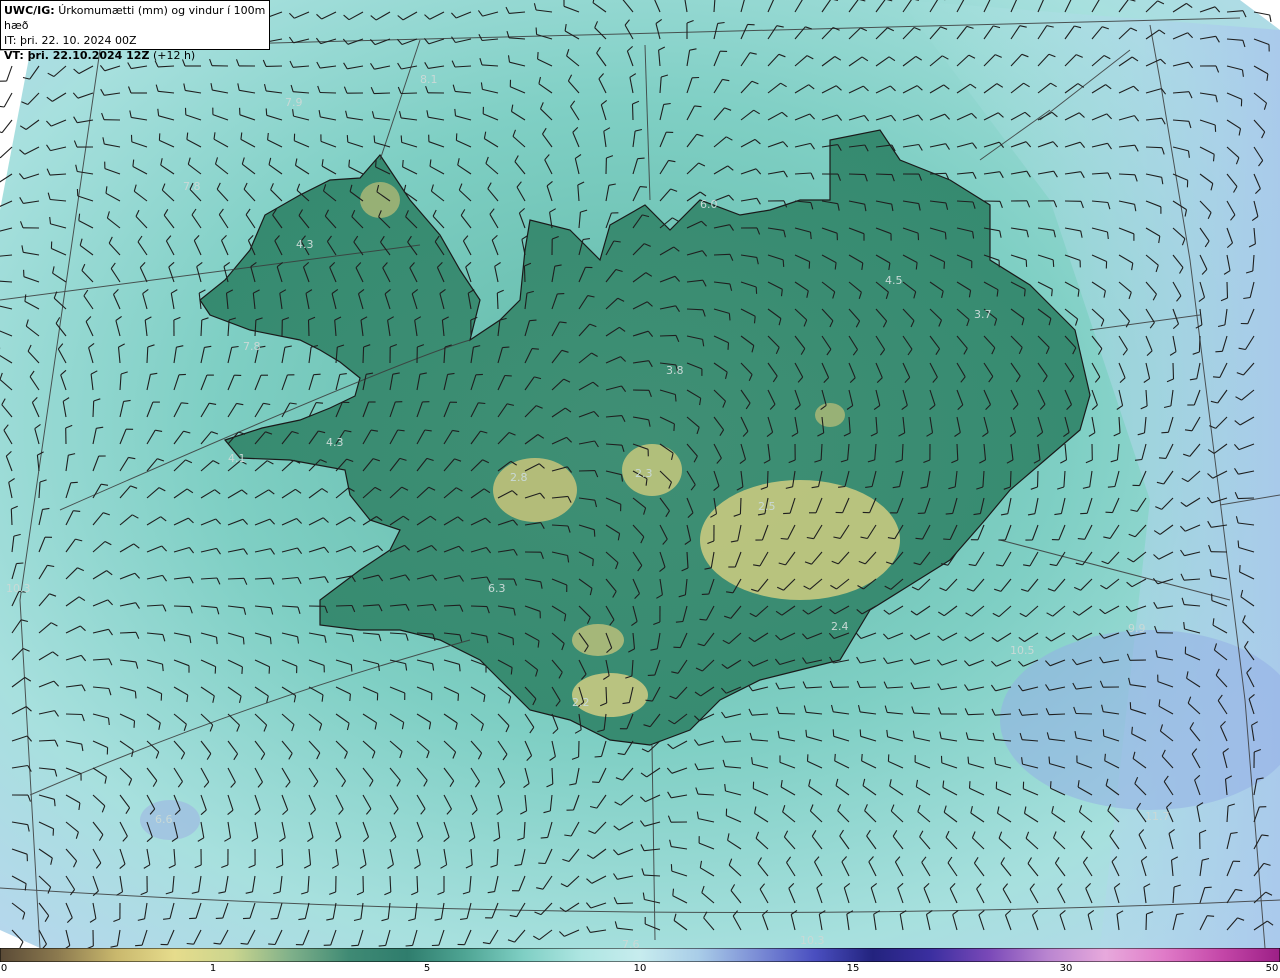  Describe the element at coordinates (213, 968) in the screenshot. I see `colorbar-tick: 1` at that location.